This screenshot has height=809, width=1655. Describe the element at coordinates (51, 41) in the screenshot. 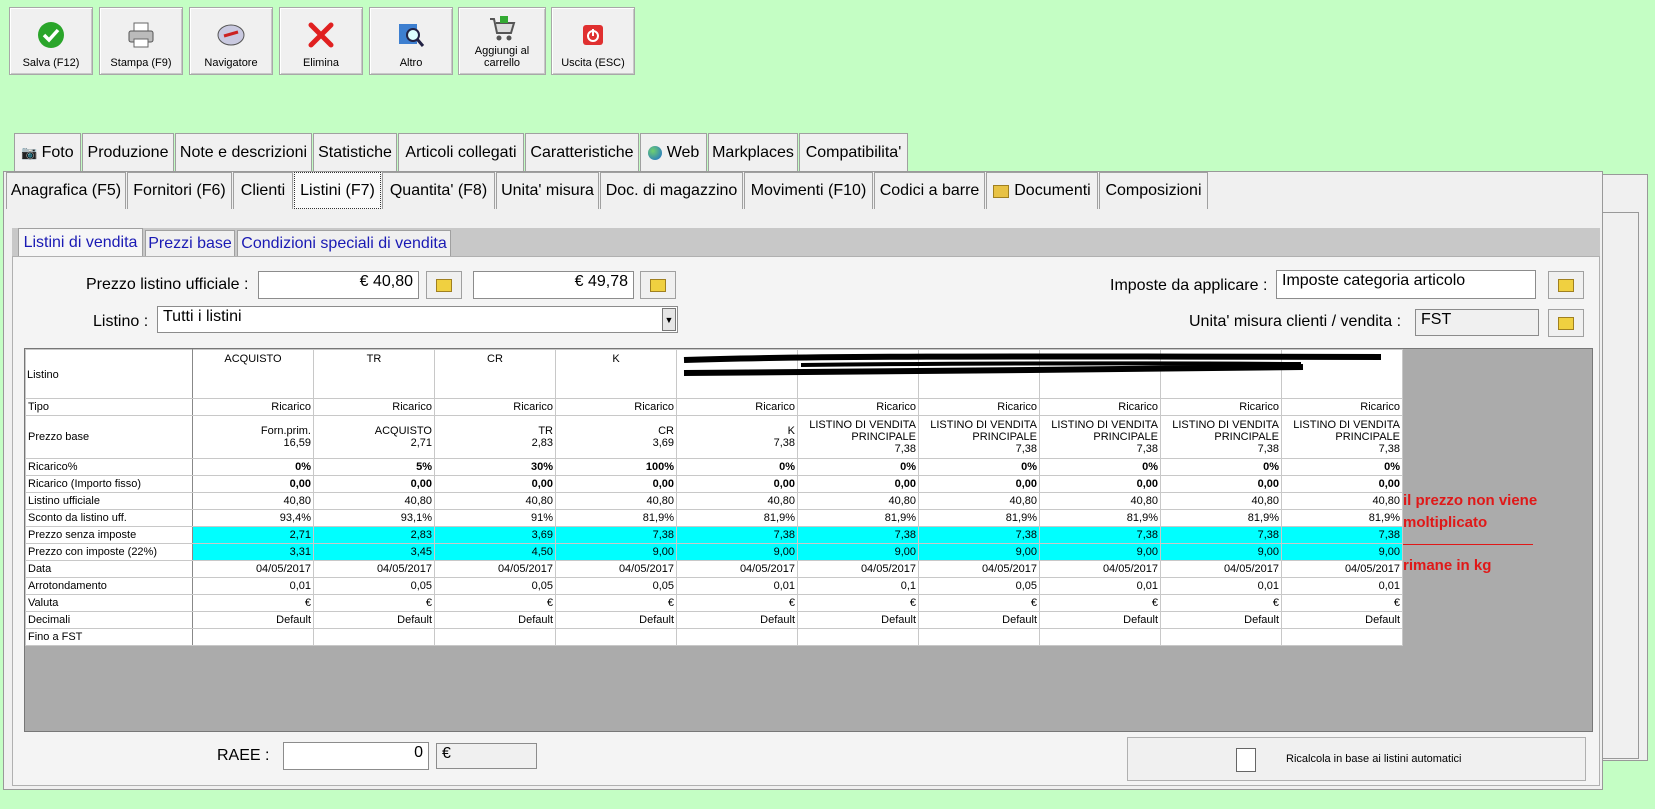

I see `save-button: Salva (F12)` at that location.